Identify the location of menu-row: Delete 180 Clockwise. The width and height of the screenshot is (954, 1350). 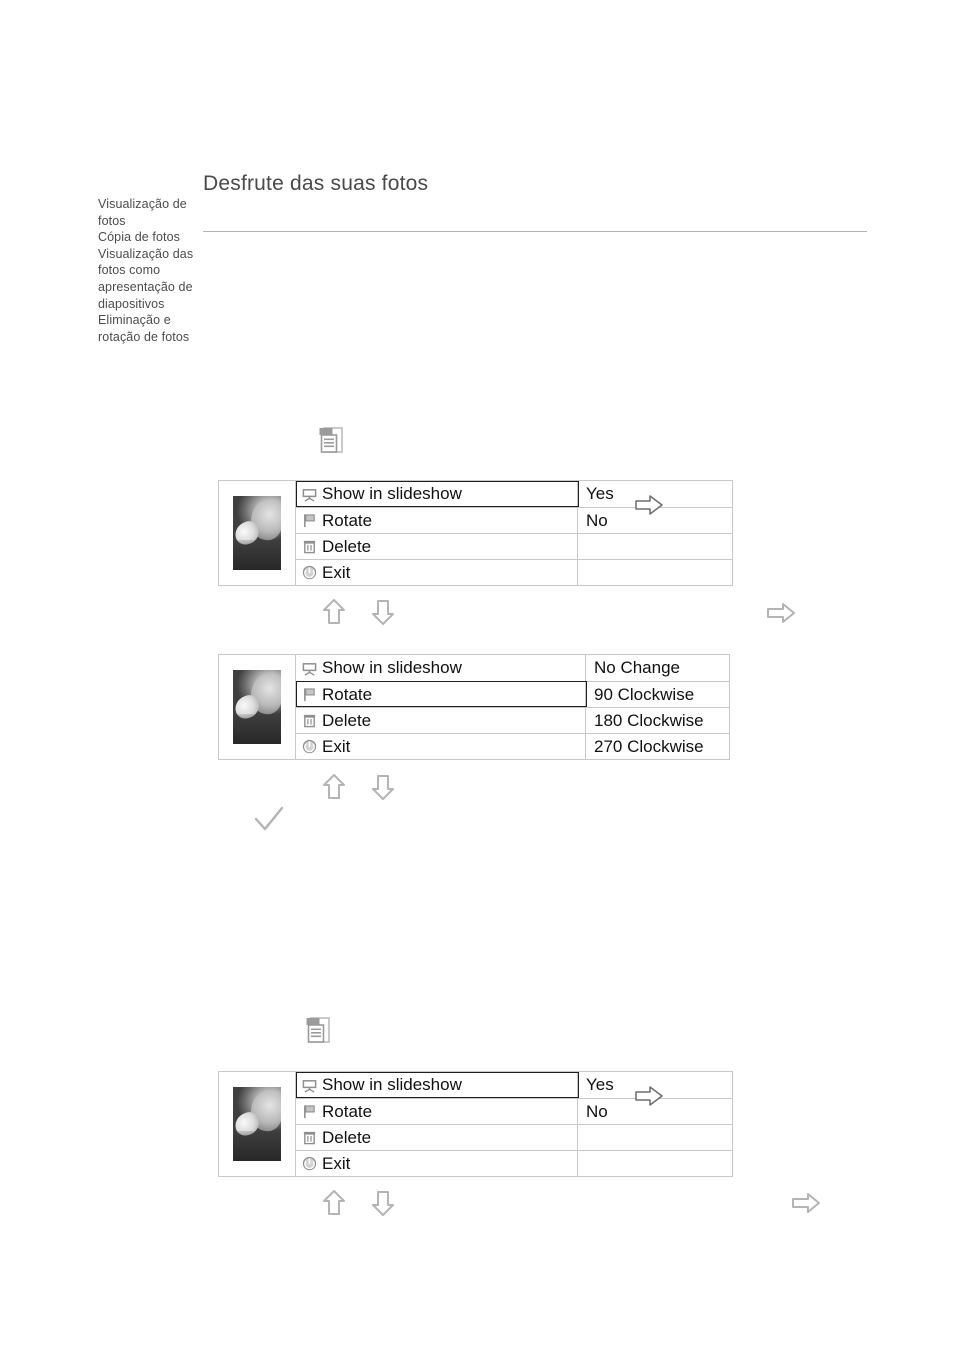
(512, 720).